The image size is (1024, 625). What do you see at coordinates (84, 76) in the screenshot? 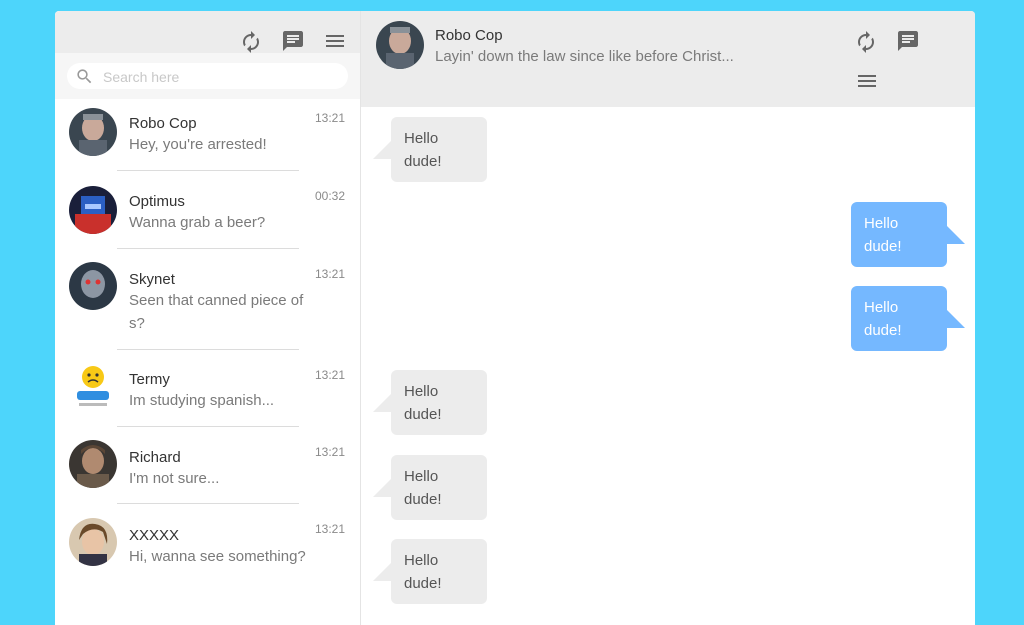
I see `search-icon` at bounding box center [84, 76].